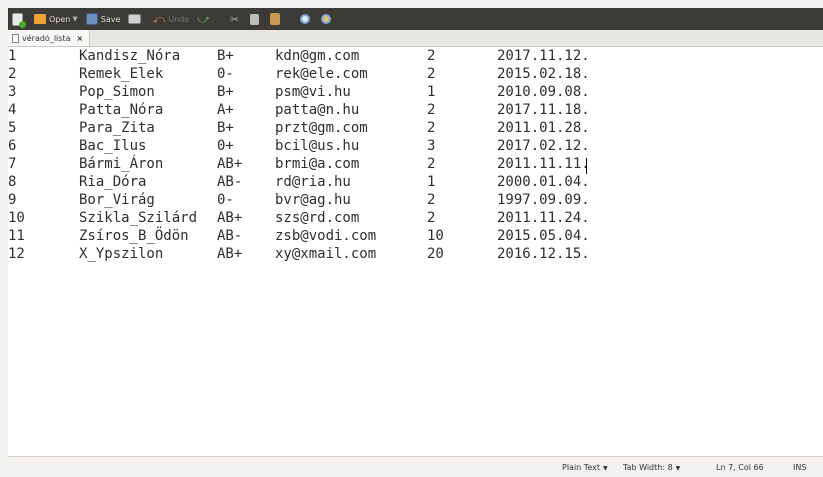  Describe the element at coordinates (117, 200) in the screenshot. I see `name-cell: Bor_Virág` at that location.